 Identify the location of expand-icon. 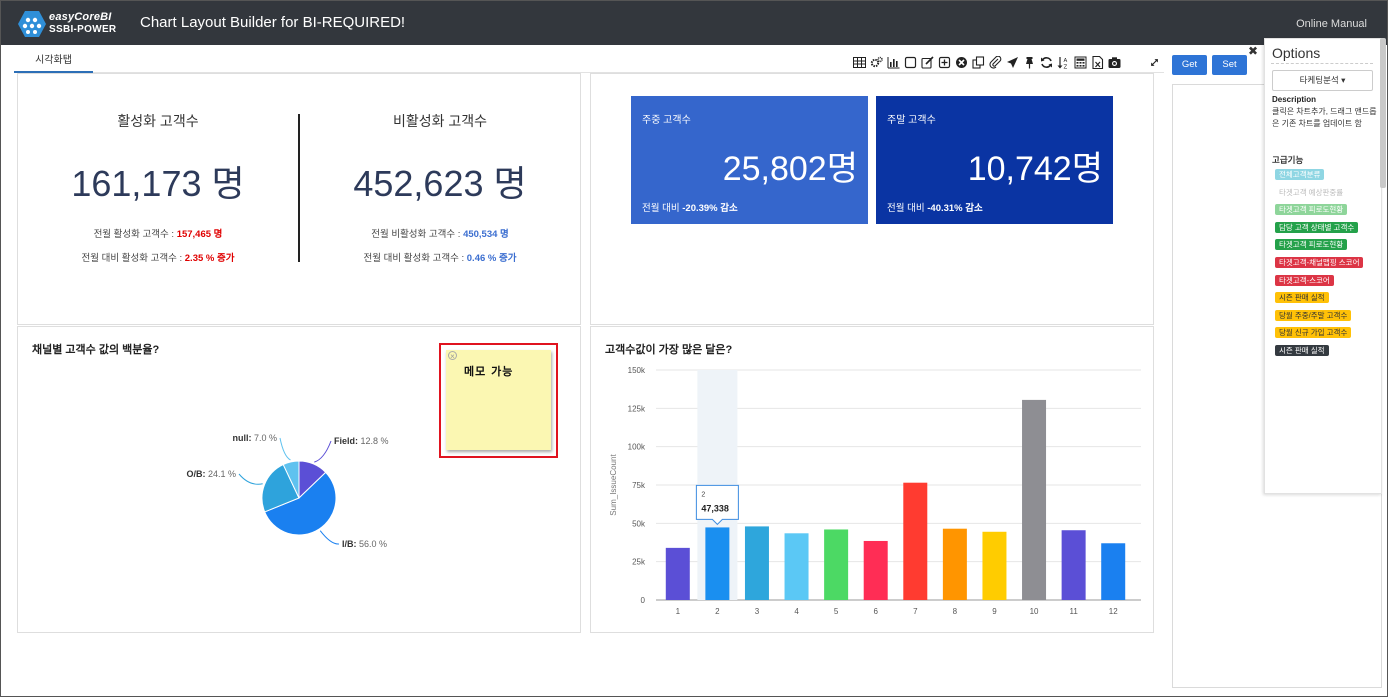
(1154, 62).